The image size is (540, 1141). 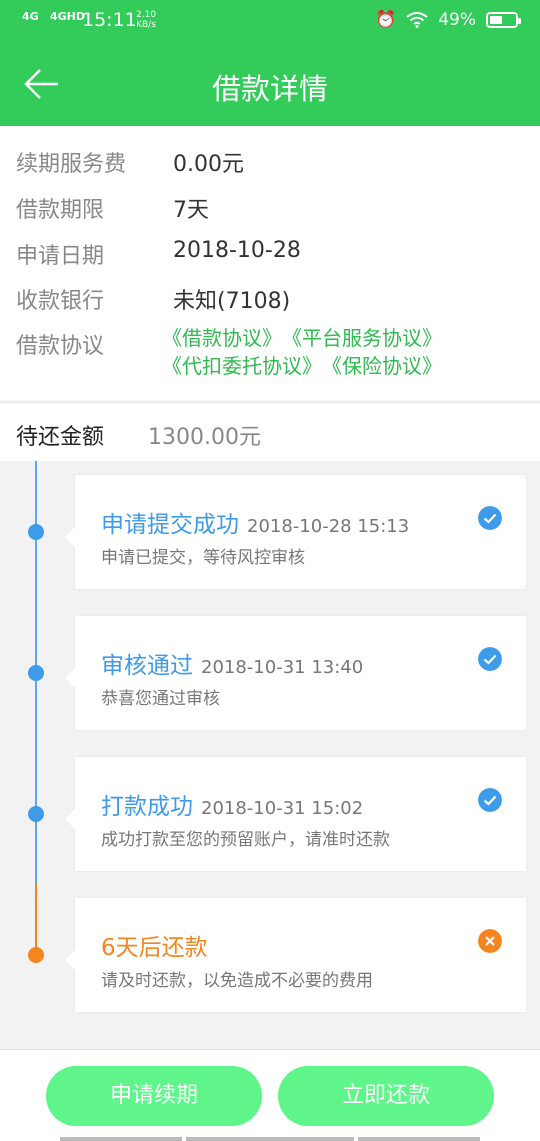 I want to click on info-value: 0.00元, so click(x=208, y=164).